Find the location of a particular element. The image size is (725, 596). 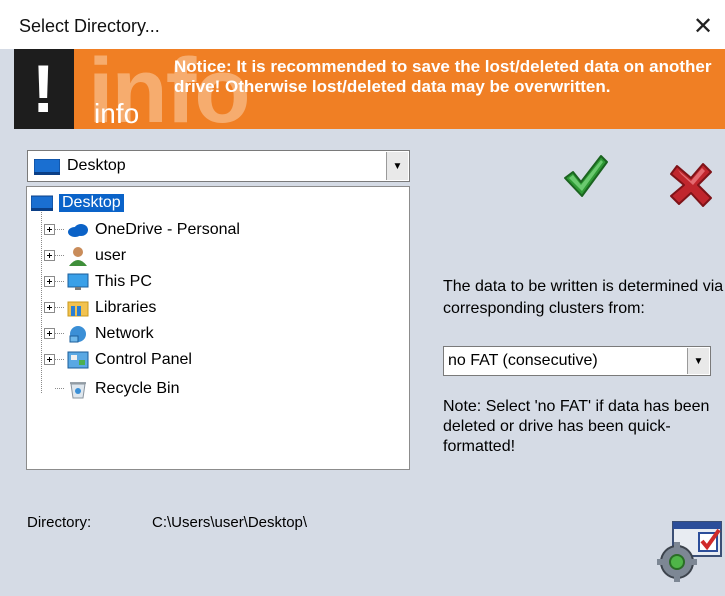

tree-item-control-panel: Control Panel is located at coordinates (118, 360).